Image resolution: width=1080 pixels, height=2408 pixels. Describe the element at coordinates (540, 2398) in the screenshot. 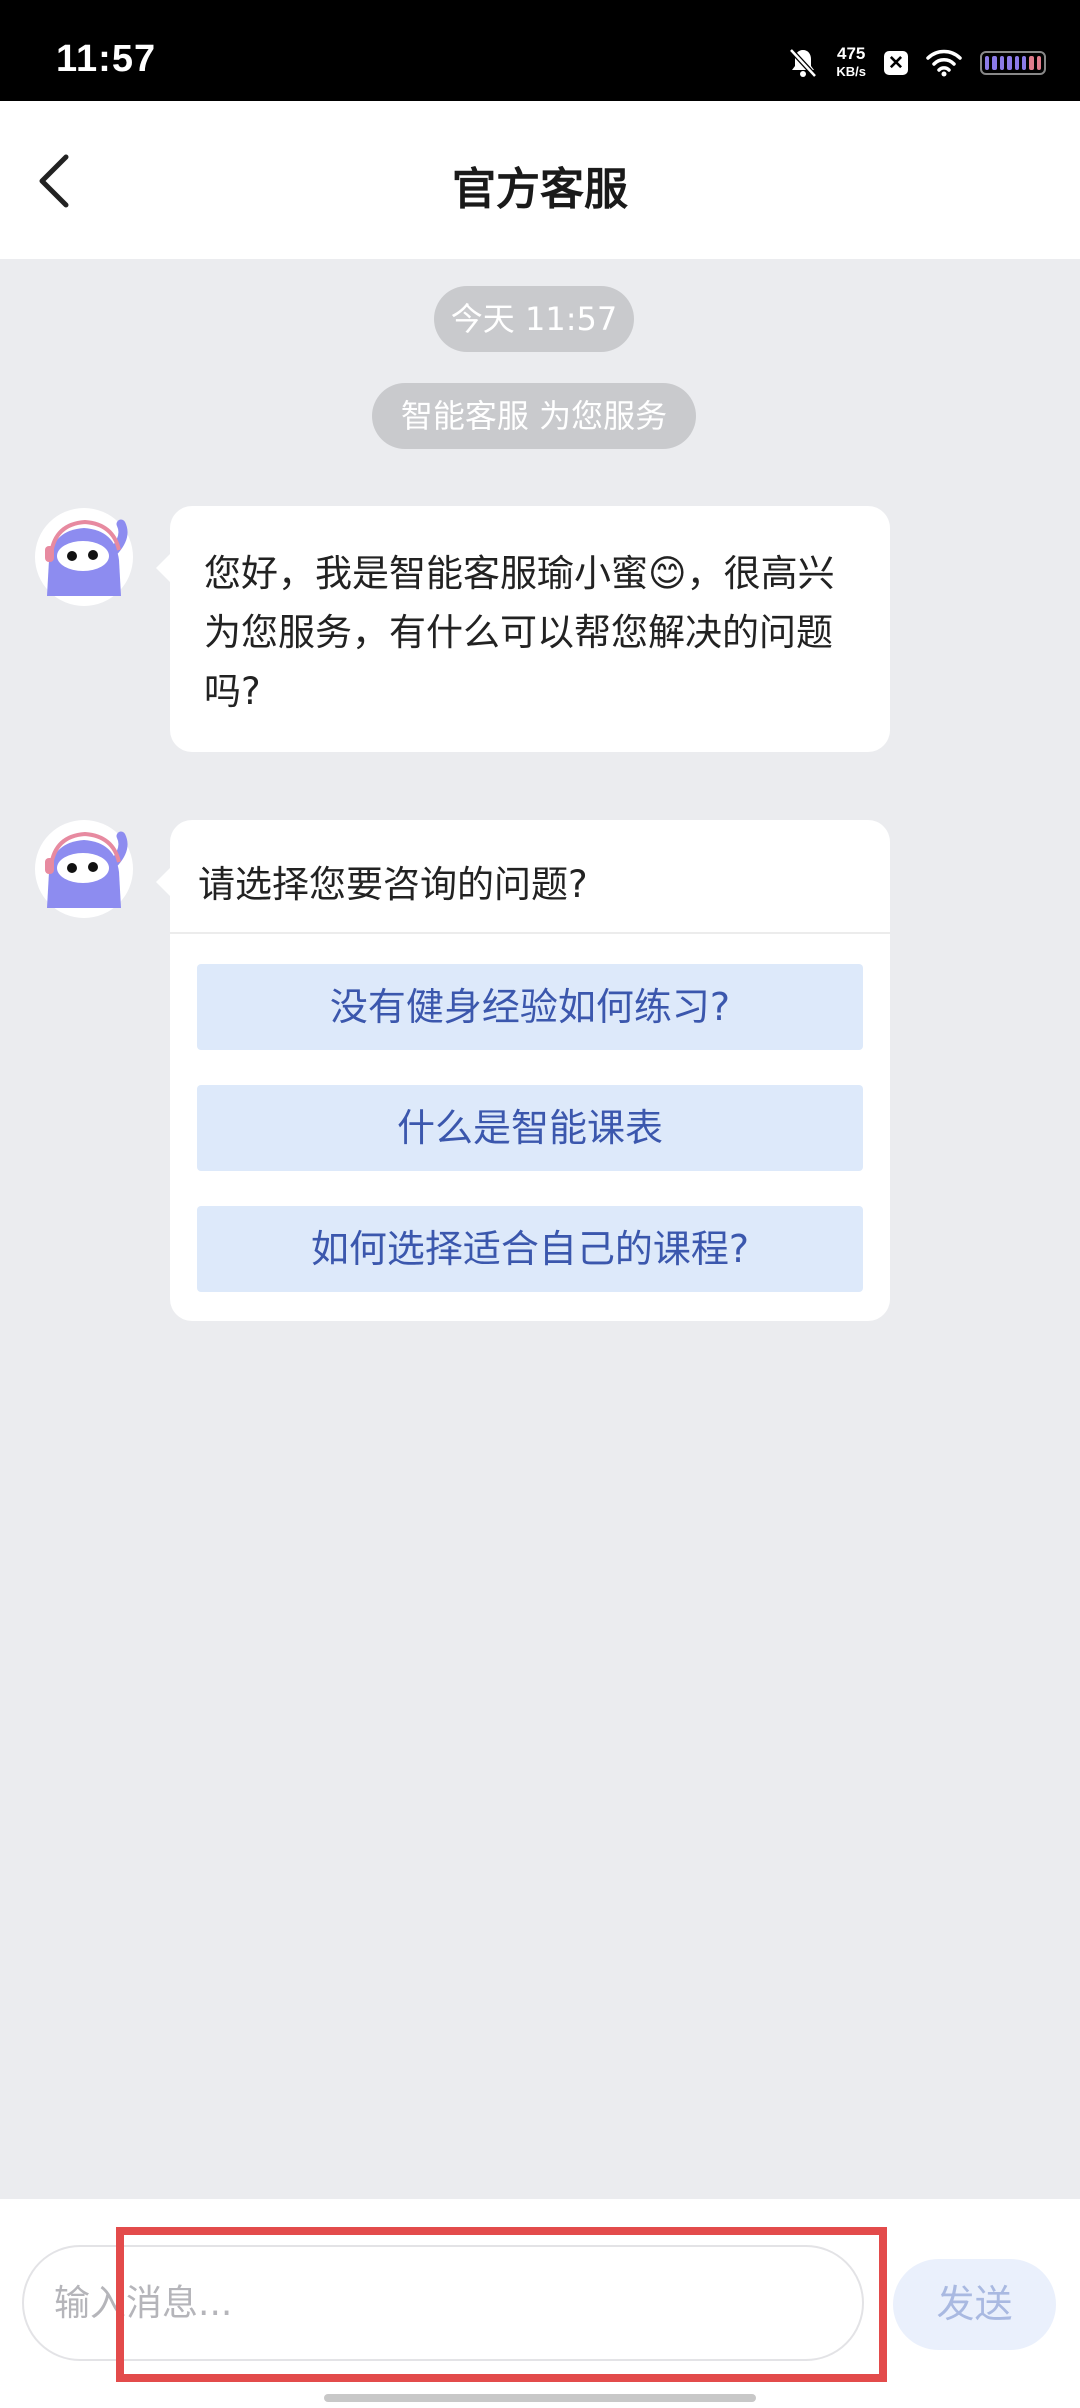

I see `home-indicator` at that location.